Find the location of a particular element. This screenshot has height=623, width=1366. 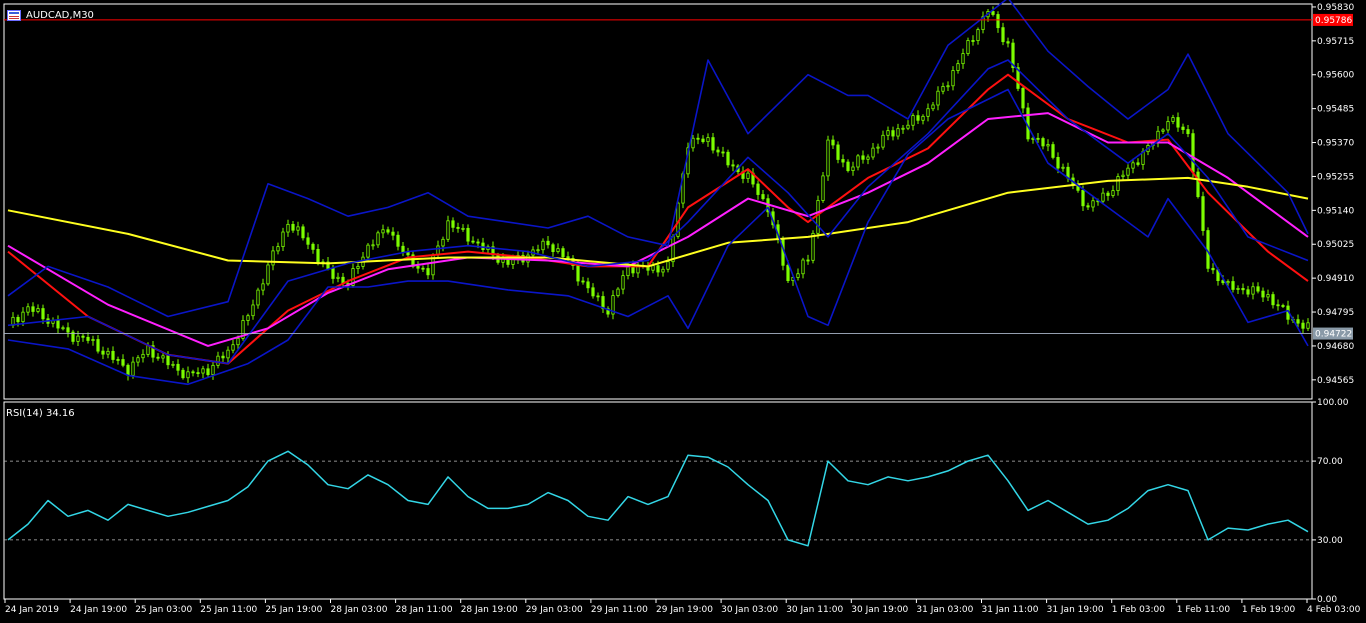

time-axis-label: 1 Feb 11:00 is located at coordinates (1204, 610).